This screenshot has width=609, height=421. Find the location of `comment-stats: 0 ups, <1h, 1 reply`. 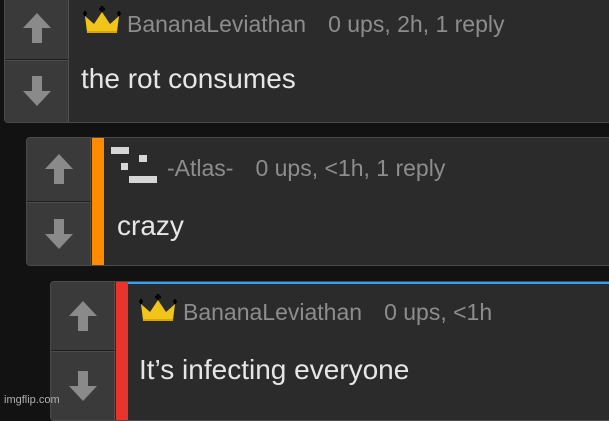

comment-stats: 0 ups, <1h, 1 reply is located at coordinates (350, 167).